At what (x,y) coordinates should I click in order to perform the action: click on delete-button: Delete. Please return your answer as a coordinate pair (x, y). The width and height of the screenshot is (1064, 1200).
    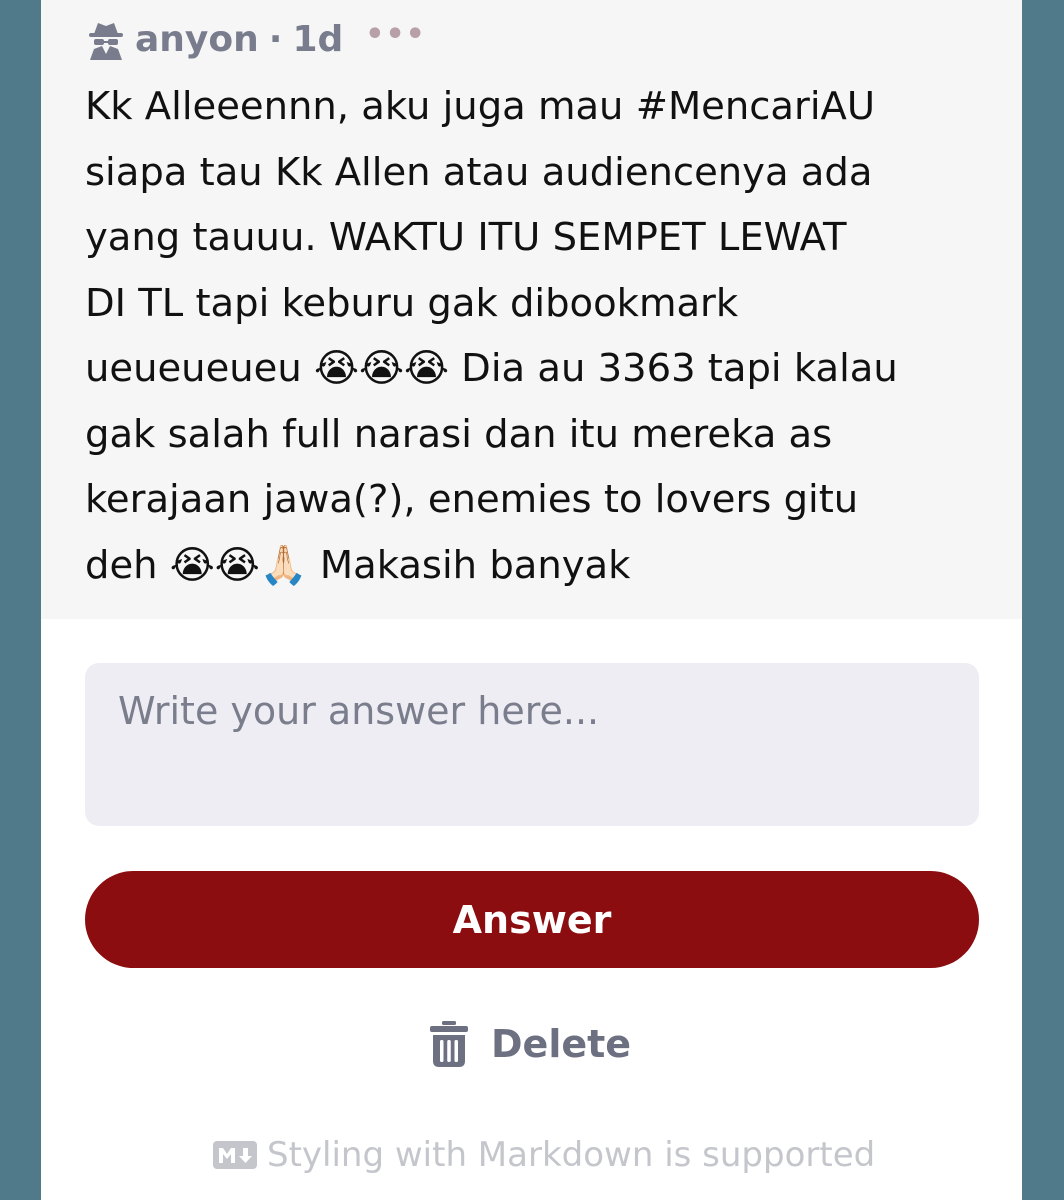
    Looking at the image, I should click on (530, 1044).